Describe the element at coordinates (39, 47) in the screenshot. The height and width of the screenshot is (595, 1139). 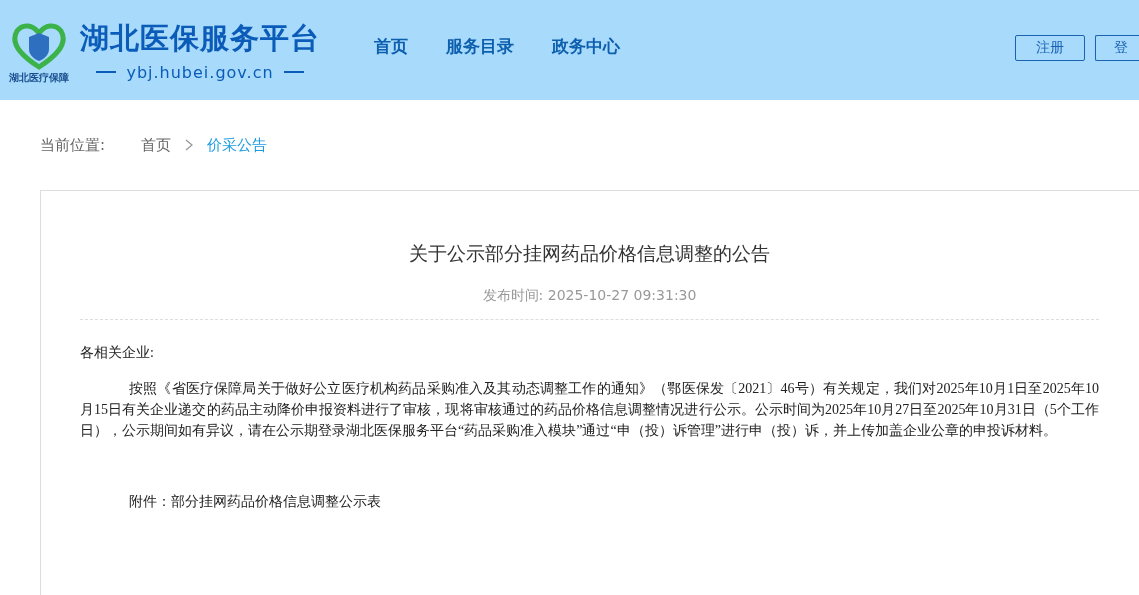
I see `logo-icon` at that location.